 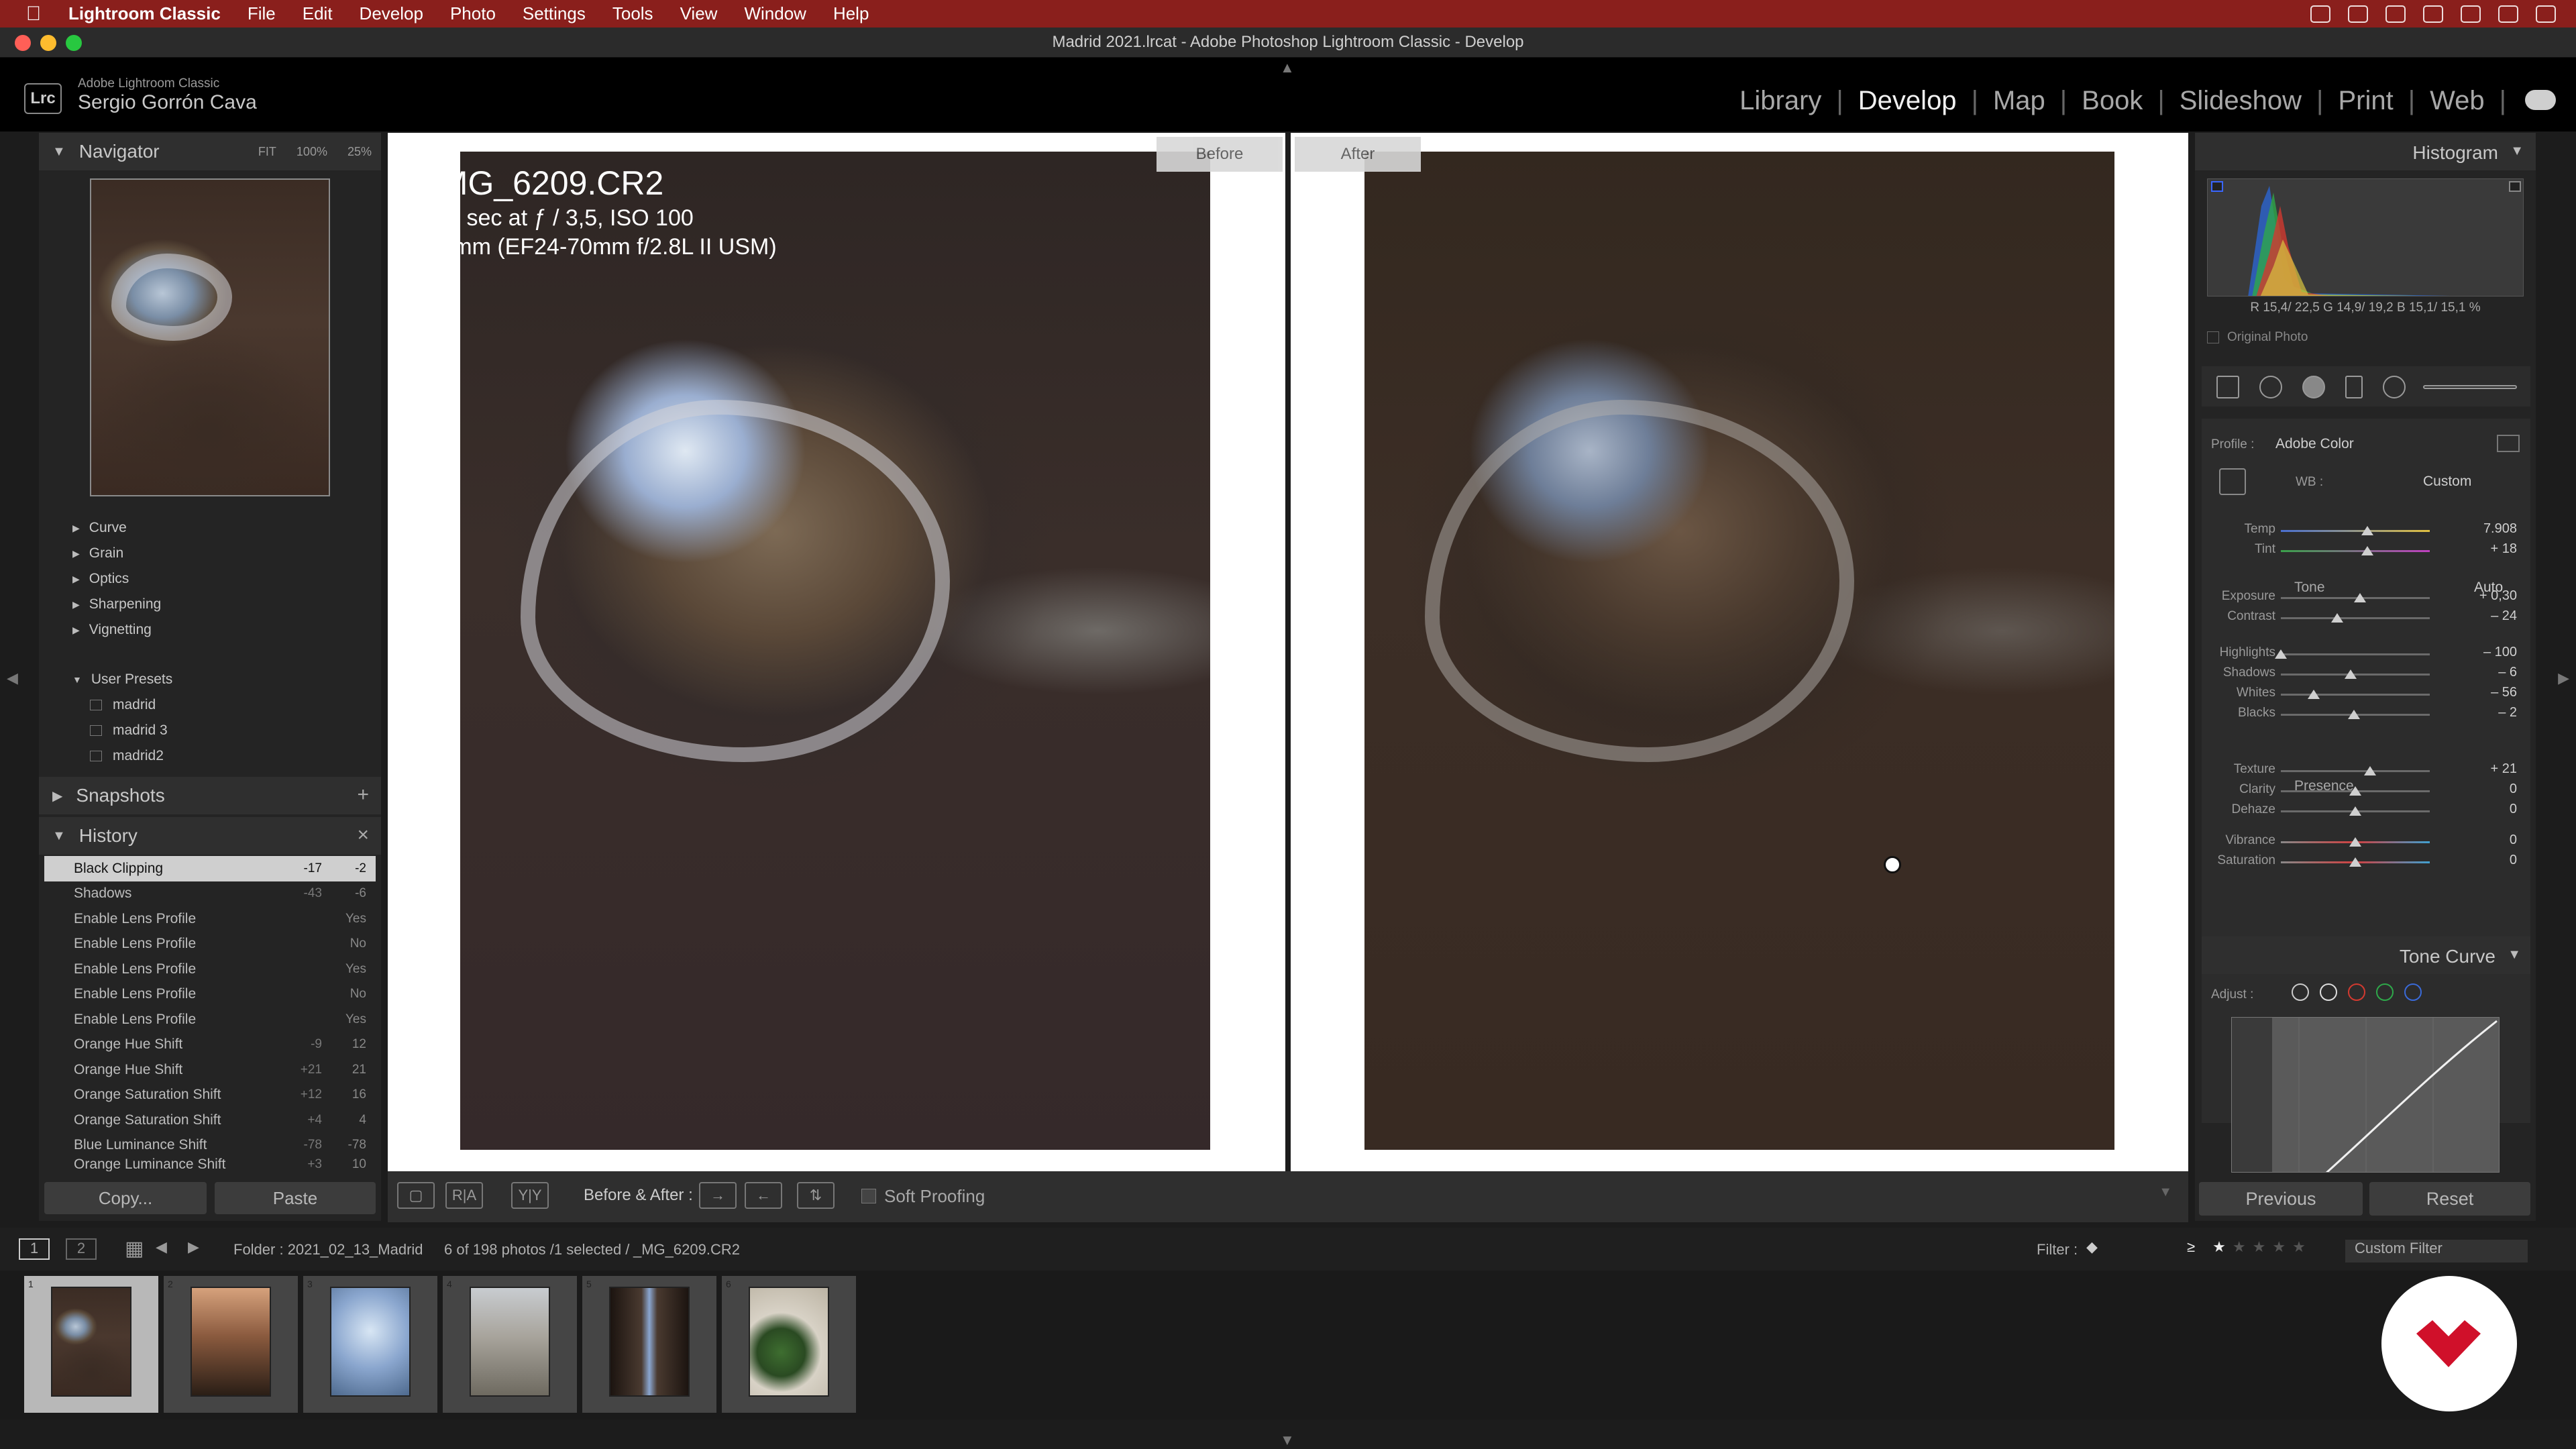 What do you see at coordinates (2385, 992) in the screenshot?
I see `green-channel-icon` at bounding box center [2385, 992].